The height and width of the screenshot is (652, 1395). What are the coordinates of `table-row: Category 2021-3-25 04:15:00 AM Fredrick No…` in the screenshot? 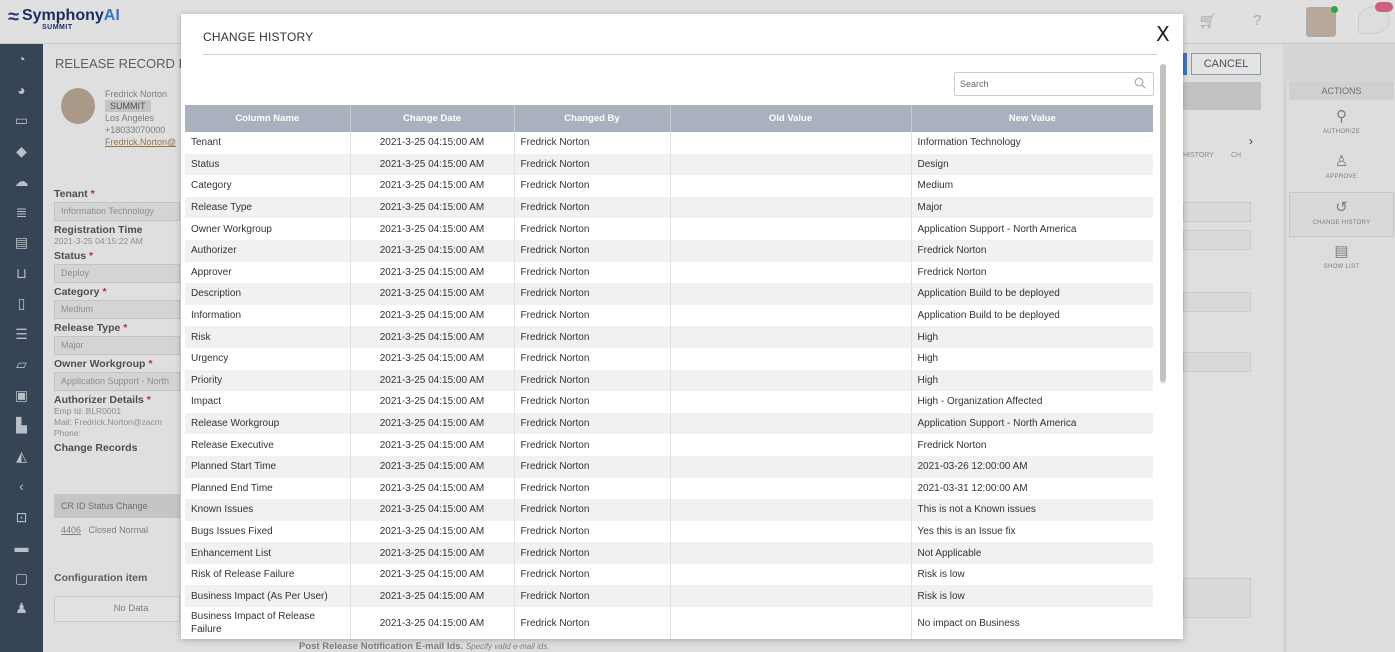 It's located at (669, 186).